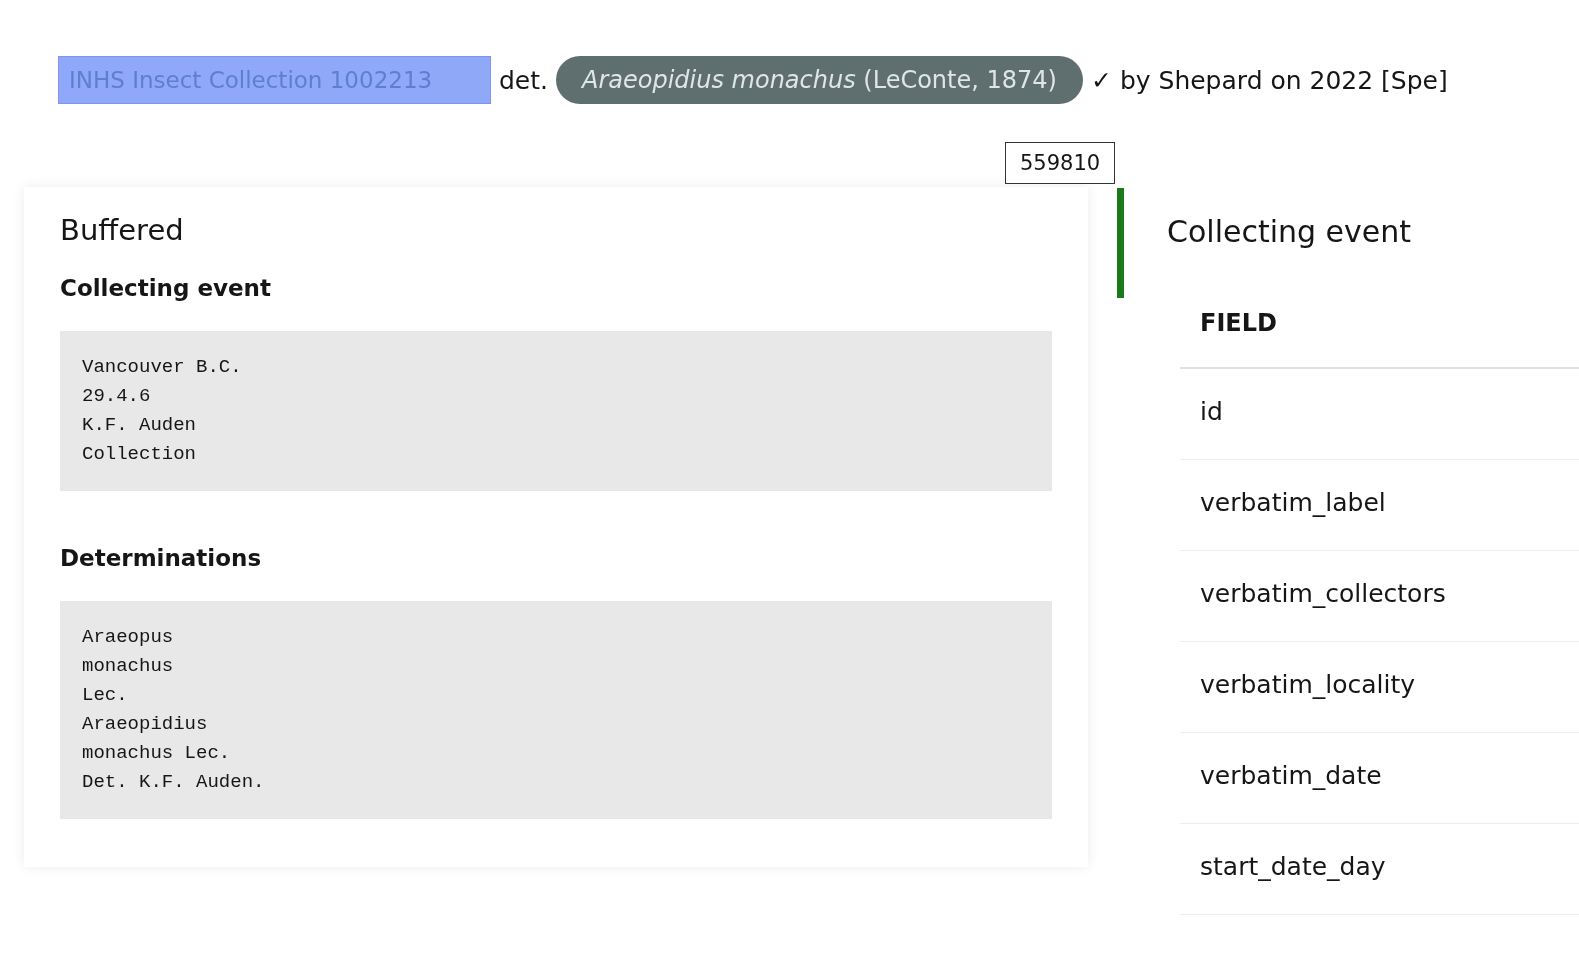 The image size is (1579, 953). Describe the element at coordinates (166, 288) in the screenshot. I see `section-heading: Collecting event` at that location.